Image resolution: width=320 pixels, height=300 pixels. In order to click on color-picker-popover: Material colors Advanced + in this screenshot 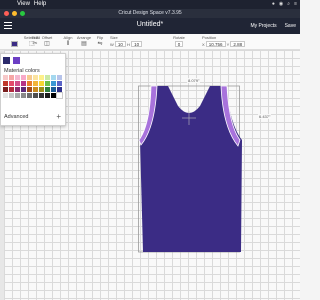, I will do `click(33, 89)`.